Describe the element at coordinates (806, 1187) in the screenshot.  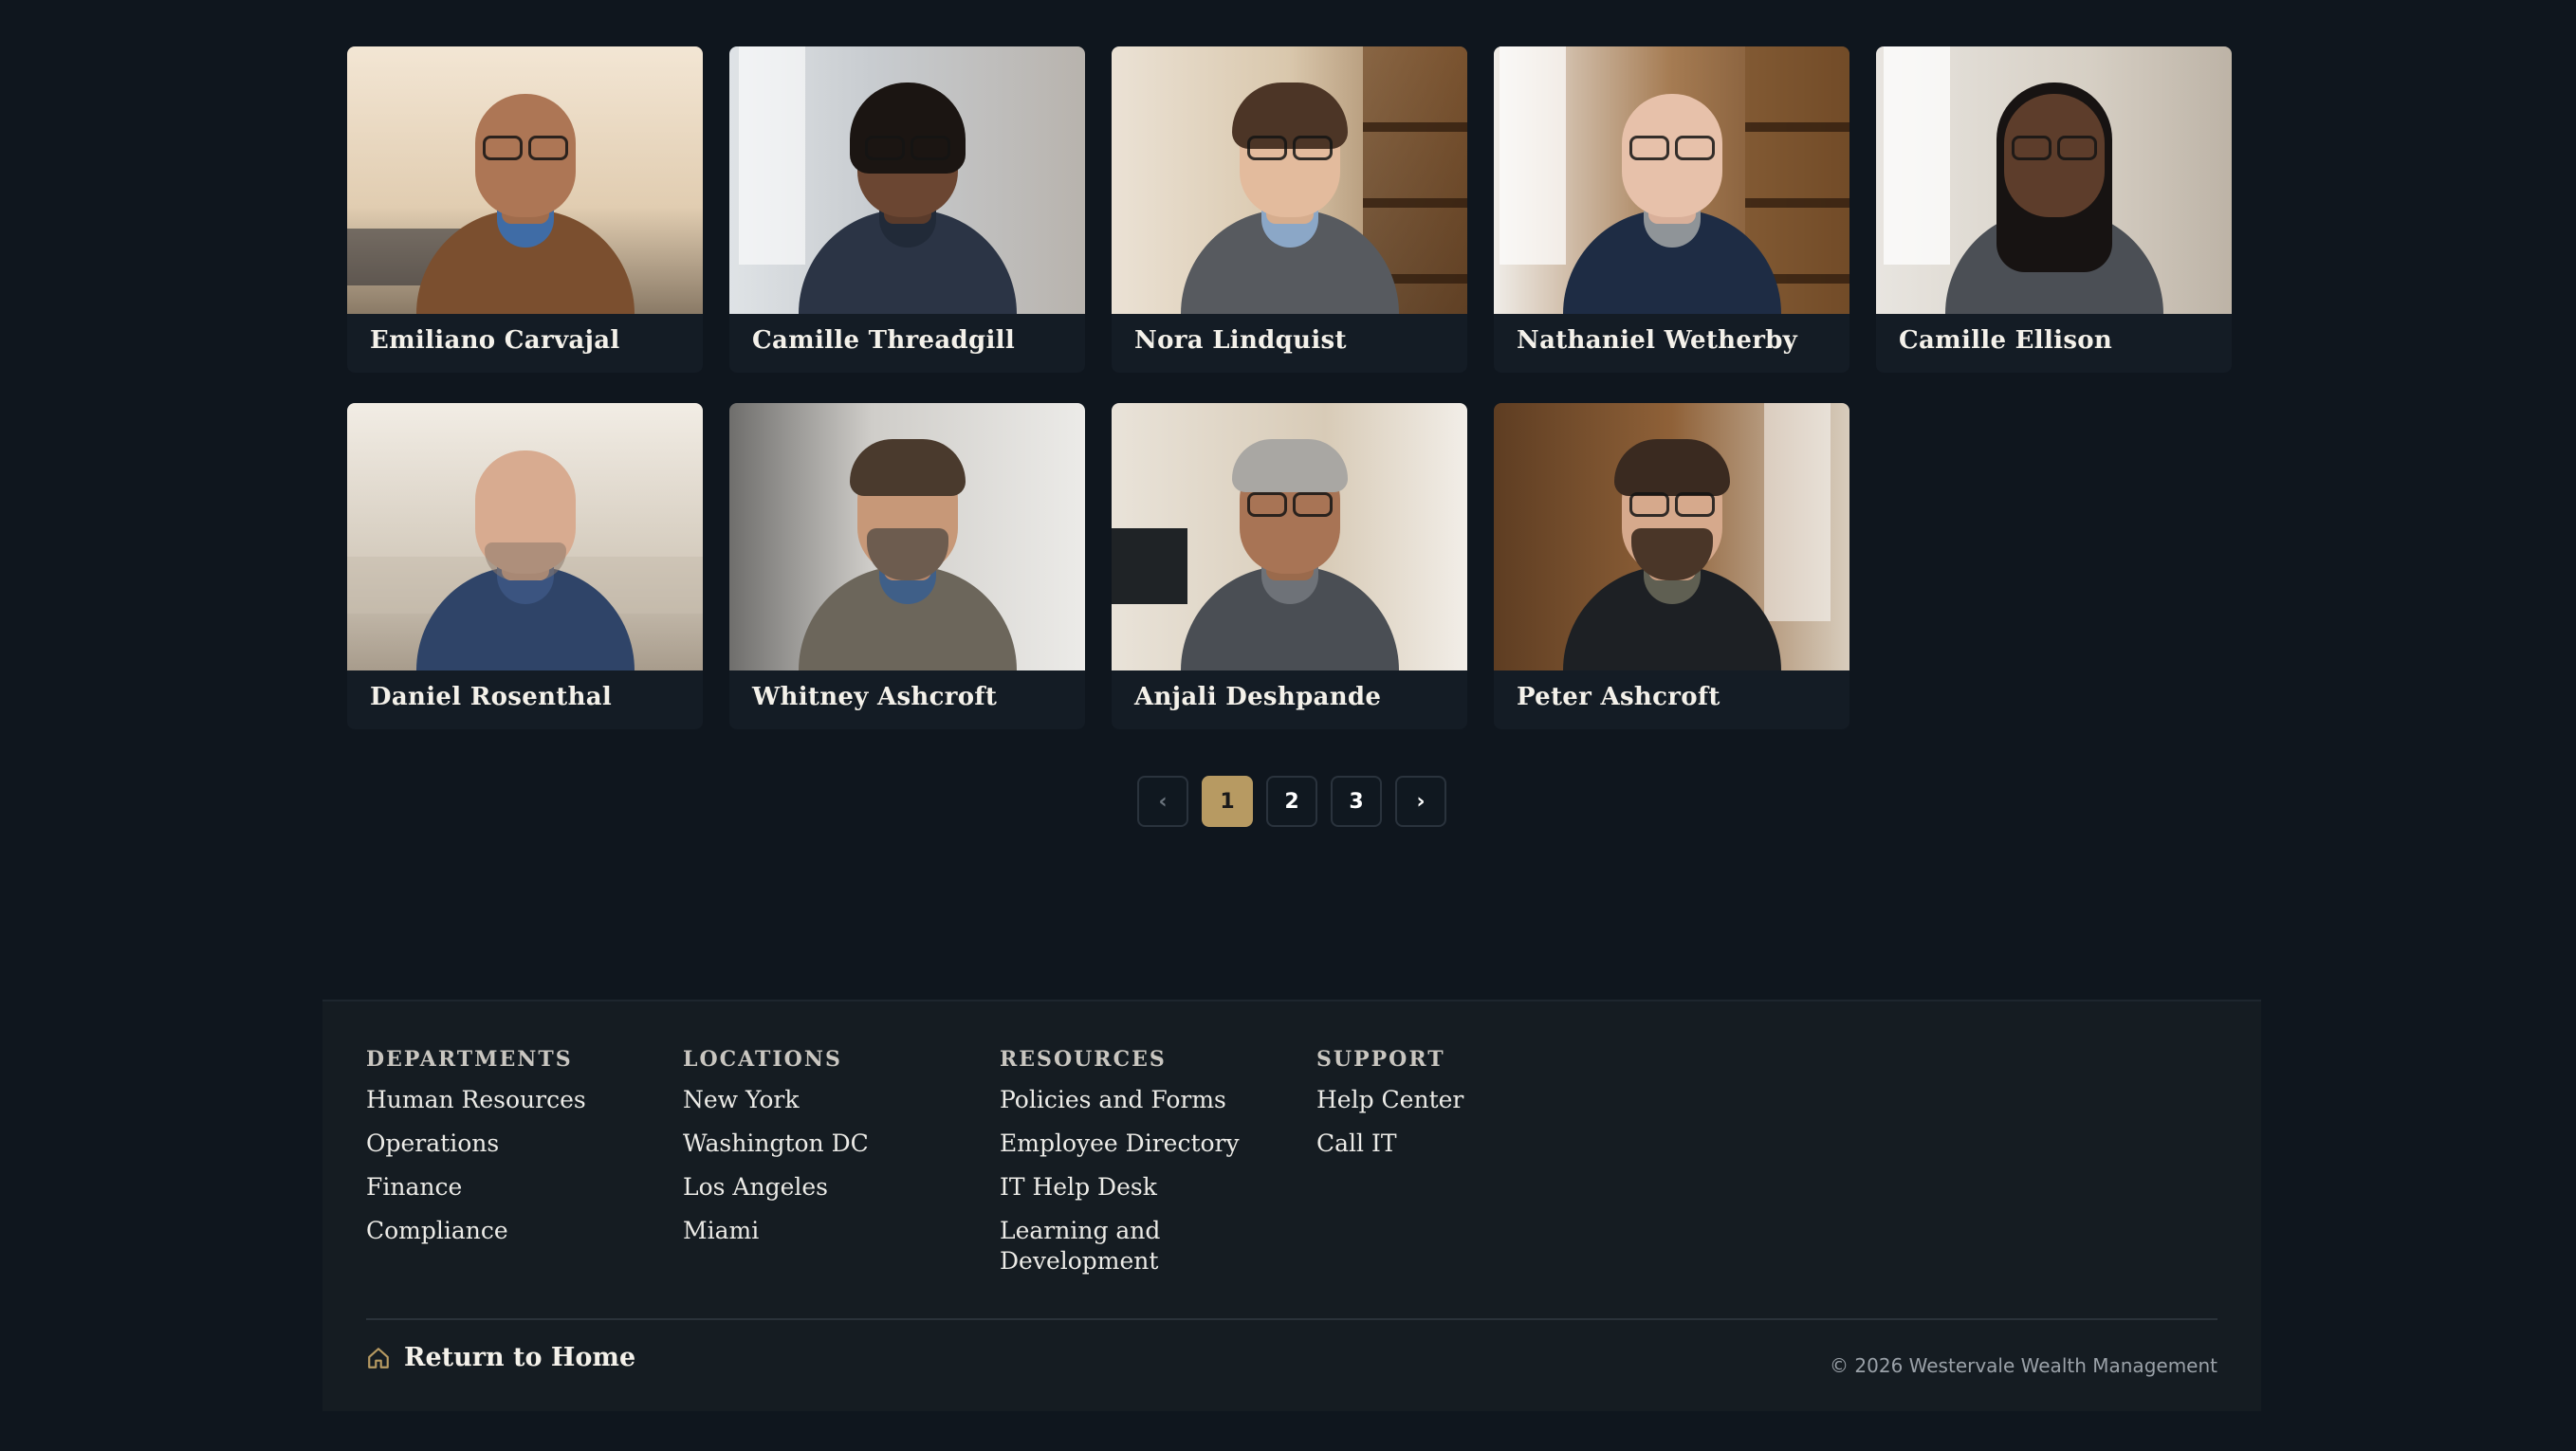
I see `footer-link: Los Angeles` at that location.